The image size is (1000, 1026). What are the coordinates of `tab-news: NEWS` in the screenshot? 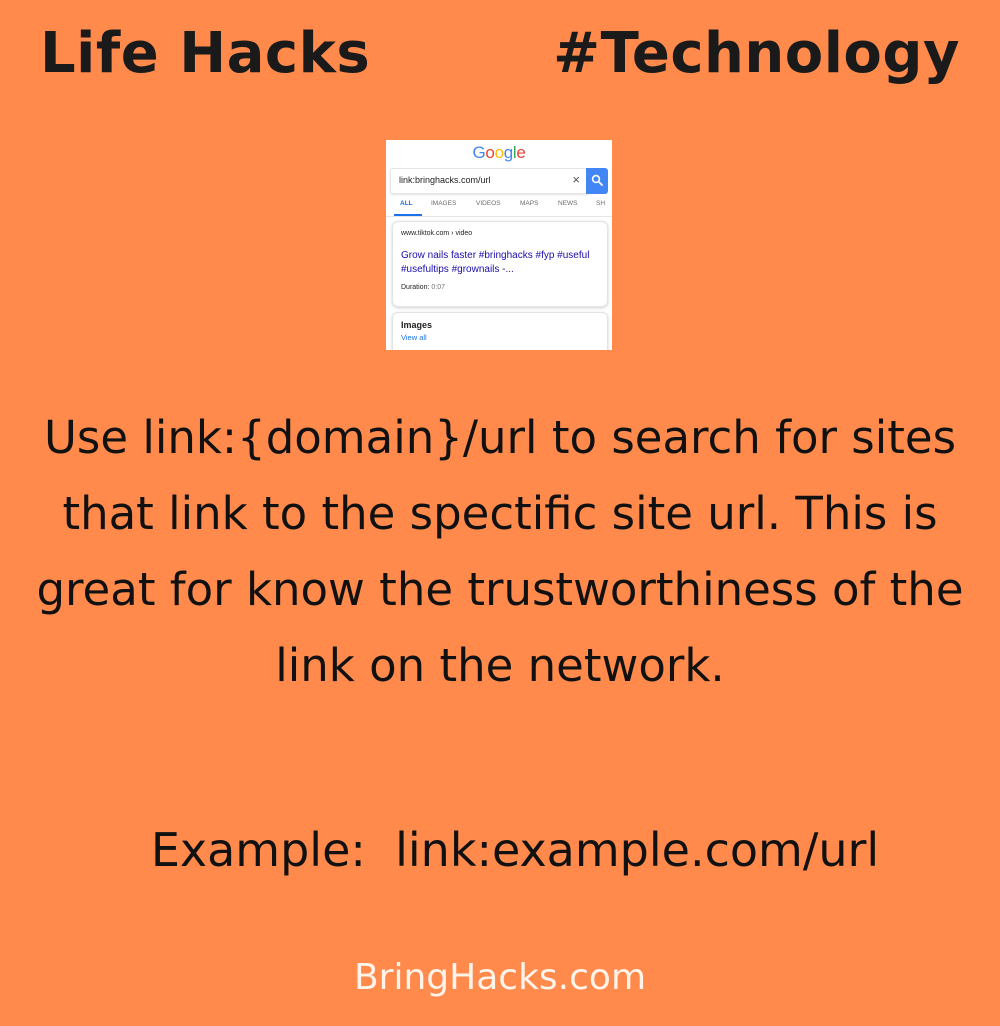 It's located at (568, 203).